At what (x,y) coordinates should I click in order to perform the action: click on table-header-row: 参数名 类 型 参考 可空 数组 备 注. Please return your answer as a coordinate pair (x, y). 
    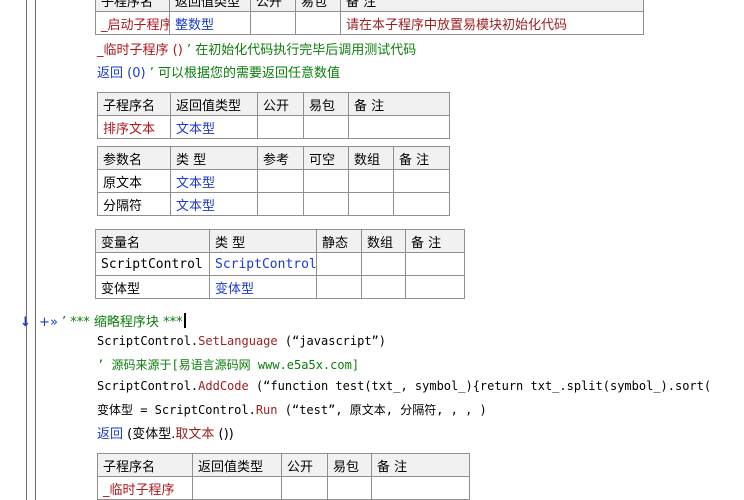
    Looking at the image, I should click on (273, 158).